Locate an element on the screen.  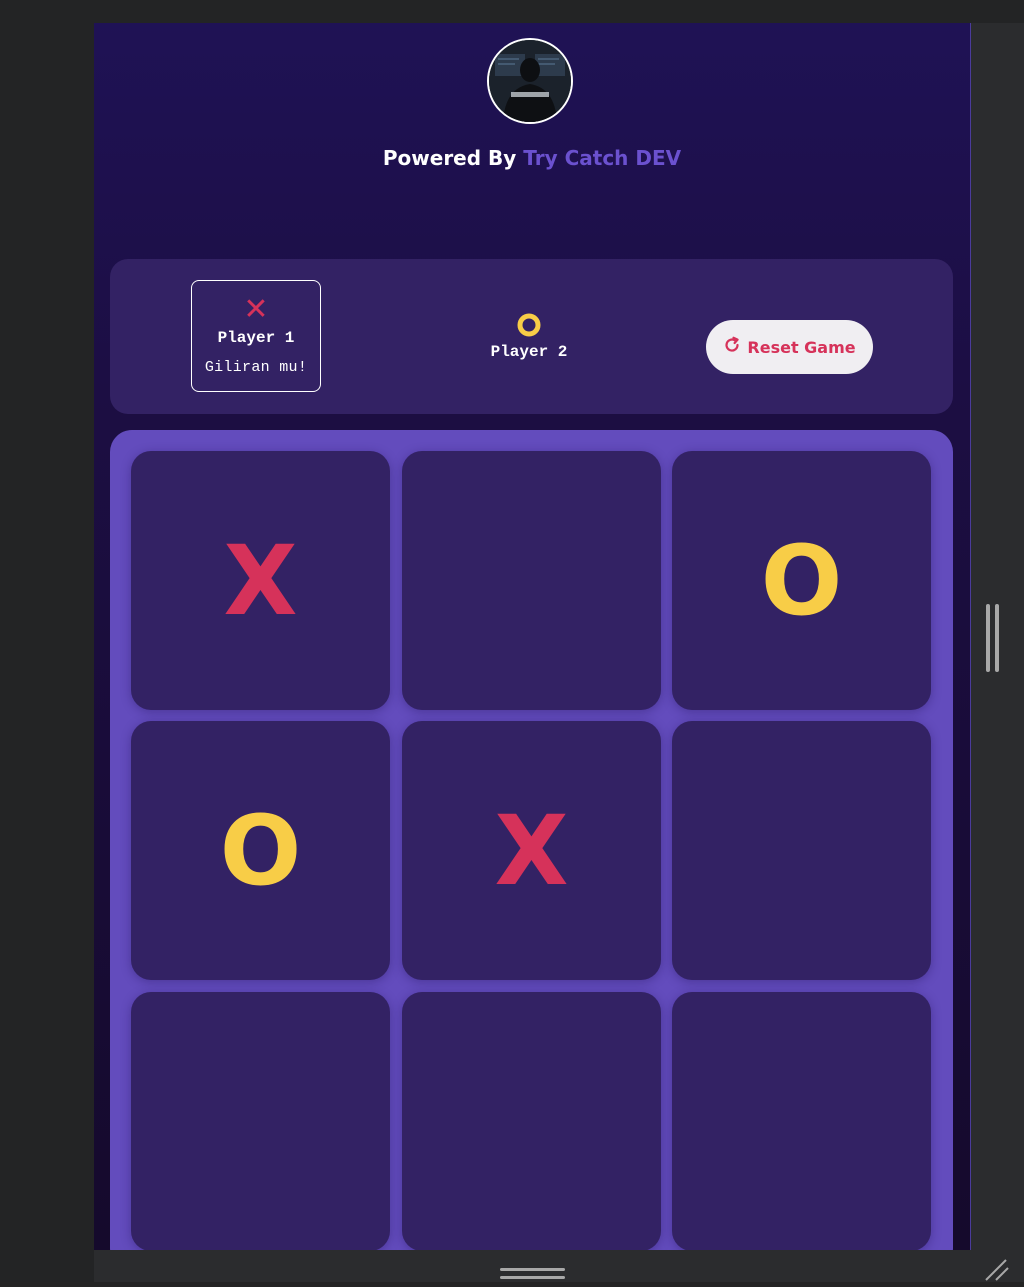
board-cell-4: O is located at coordinates (260, 850).